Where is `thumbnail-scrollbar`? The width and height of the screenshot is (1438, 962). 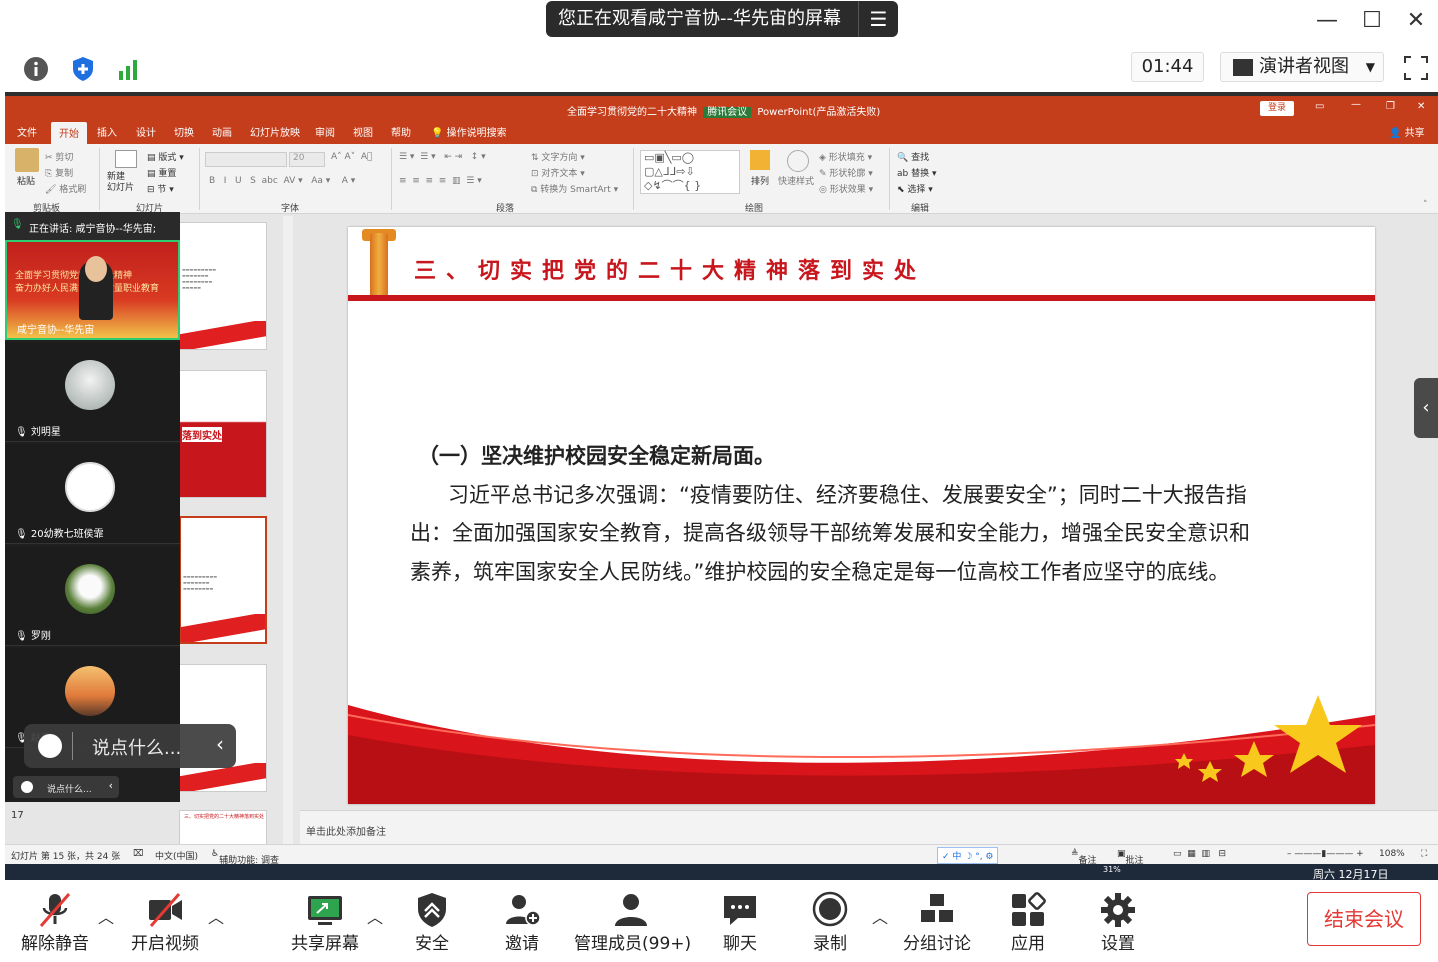
thumbnail-scrollbar is located at coordinates (288, 531).